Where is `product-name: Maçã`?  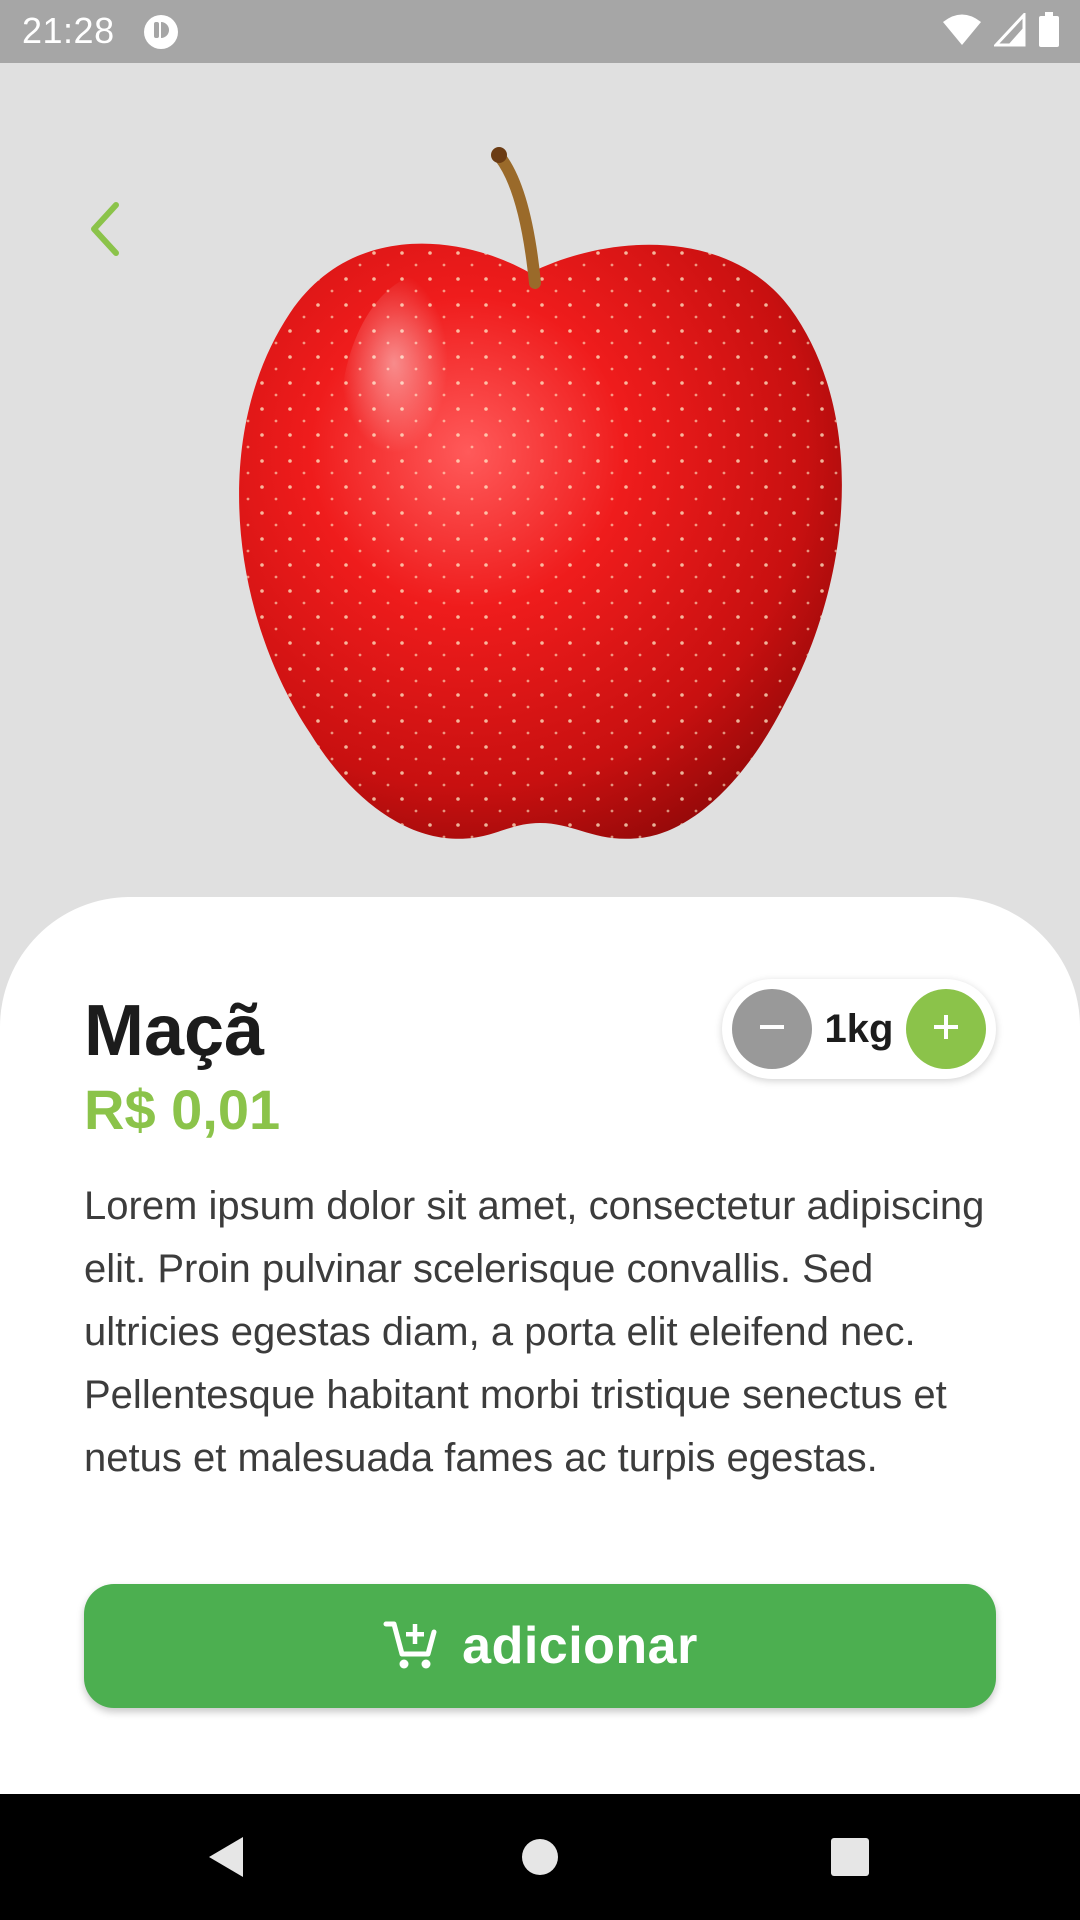
product-name: Maçã is located at coordinates (174, 1031).